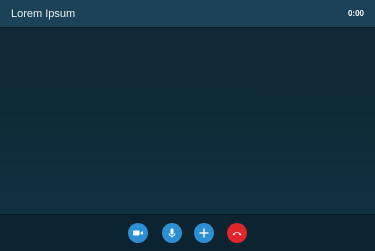 The image size is (375, 251). Describe the element at coordinates (355, 13) in the screenshot. I see `call-timer: 0:00` at that location.